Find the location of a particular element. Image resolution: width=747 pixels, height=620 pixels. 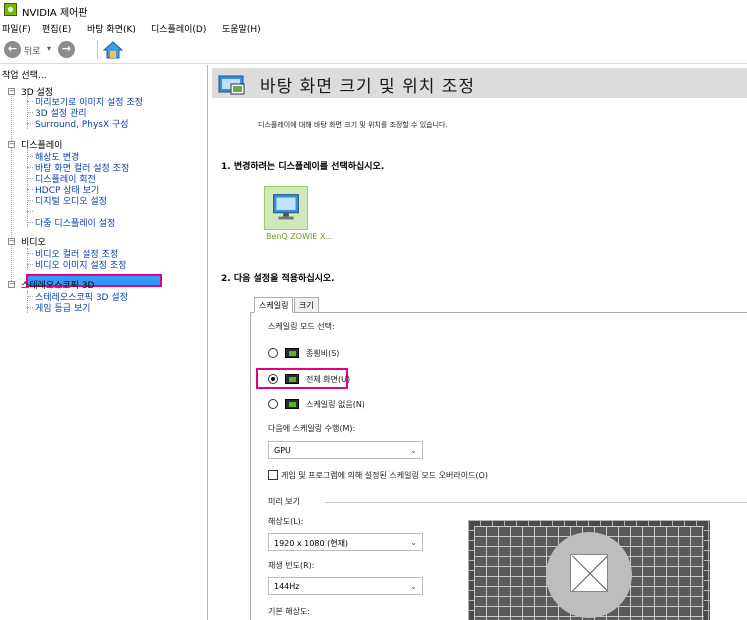

window-title: NVIDIA 제어판 is located at coordinates (55, 13).